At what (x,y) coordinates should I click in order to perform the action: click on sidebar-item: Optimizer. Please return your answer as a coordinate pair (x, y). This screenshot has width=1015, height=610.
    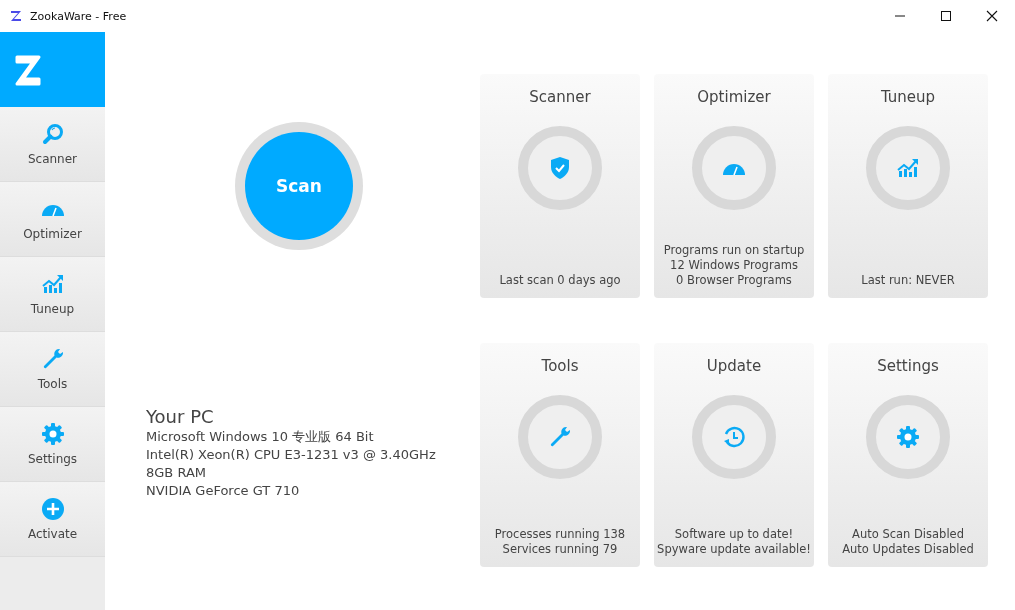
    Looking at the image, I should click on (52, 219).